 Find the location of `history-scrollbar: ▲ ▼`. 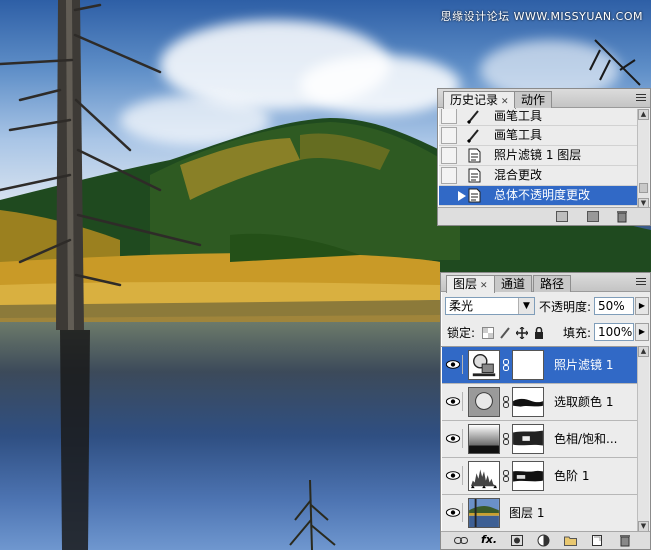

history-scrollbar: ▲ ▼ is located at coordinates (643, 159).